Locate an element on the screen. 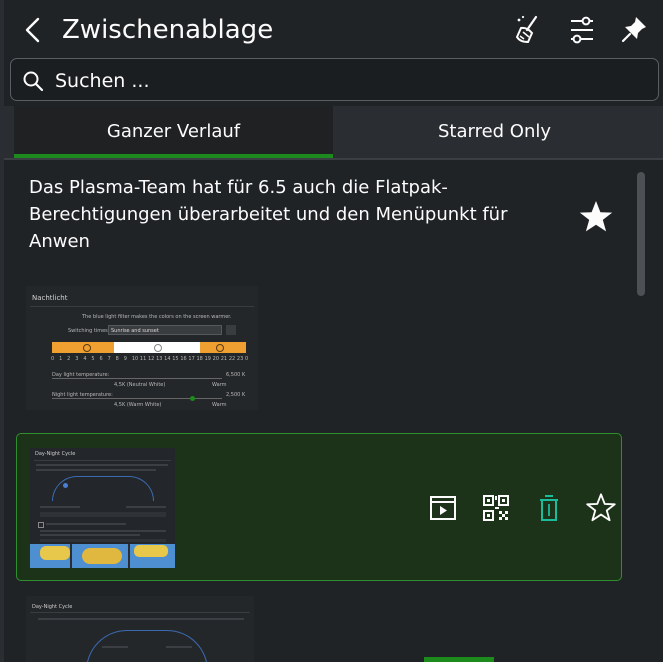  pin-button is located at coordinates (634, 30).